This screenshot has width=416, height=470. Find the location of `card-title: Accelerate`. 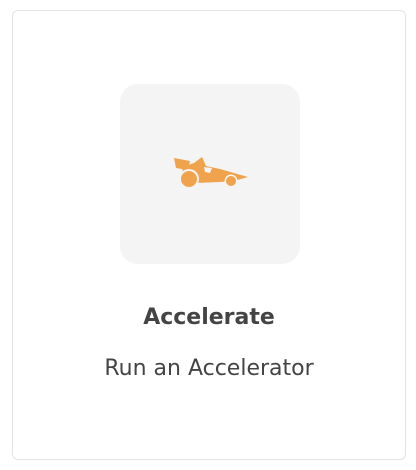

card-title: Accelerate is located at coordinates (209, 317).